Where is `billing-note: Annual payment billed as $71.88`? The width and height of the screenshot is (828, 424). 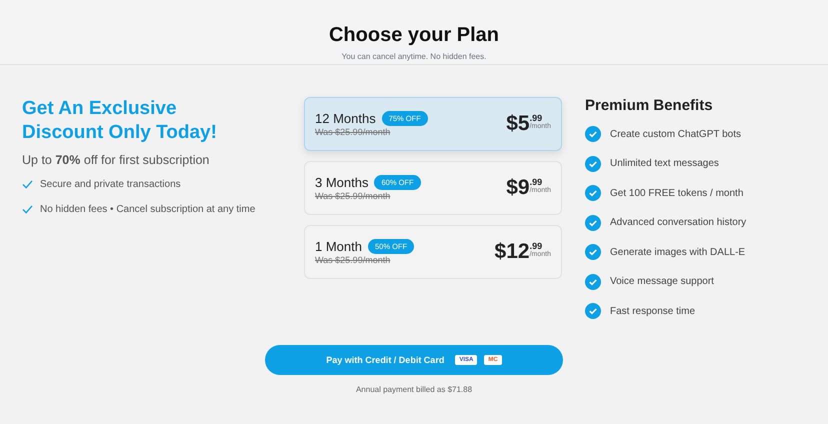
billing-note: Annual payment billed as $71.88 is located at coordinates (414, 389).